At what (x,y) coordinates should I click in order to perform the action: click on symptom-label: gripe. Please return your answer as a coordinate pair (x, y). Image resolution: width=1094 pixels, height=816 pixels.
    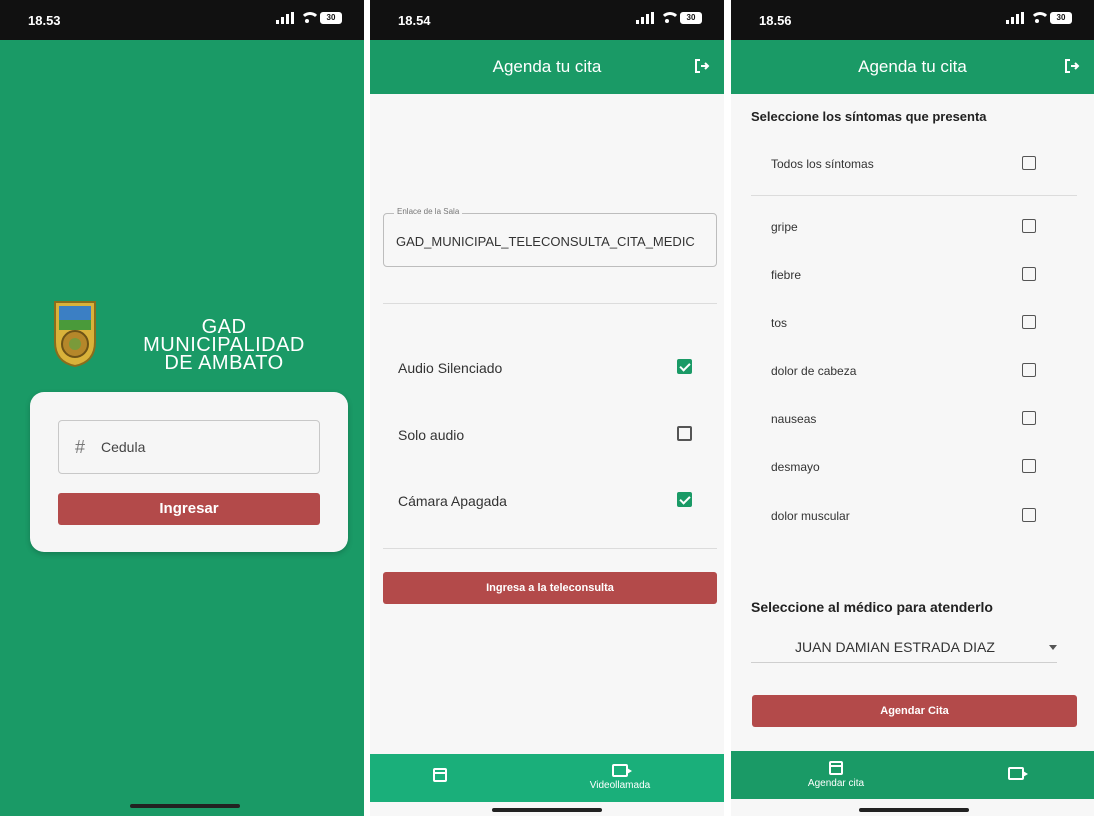
    Looking at the image, I should click on (784, 227).